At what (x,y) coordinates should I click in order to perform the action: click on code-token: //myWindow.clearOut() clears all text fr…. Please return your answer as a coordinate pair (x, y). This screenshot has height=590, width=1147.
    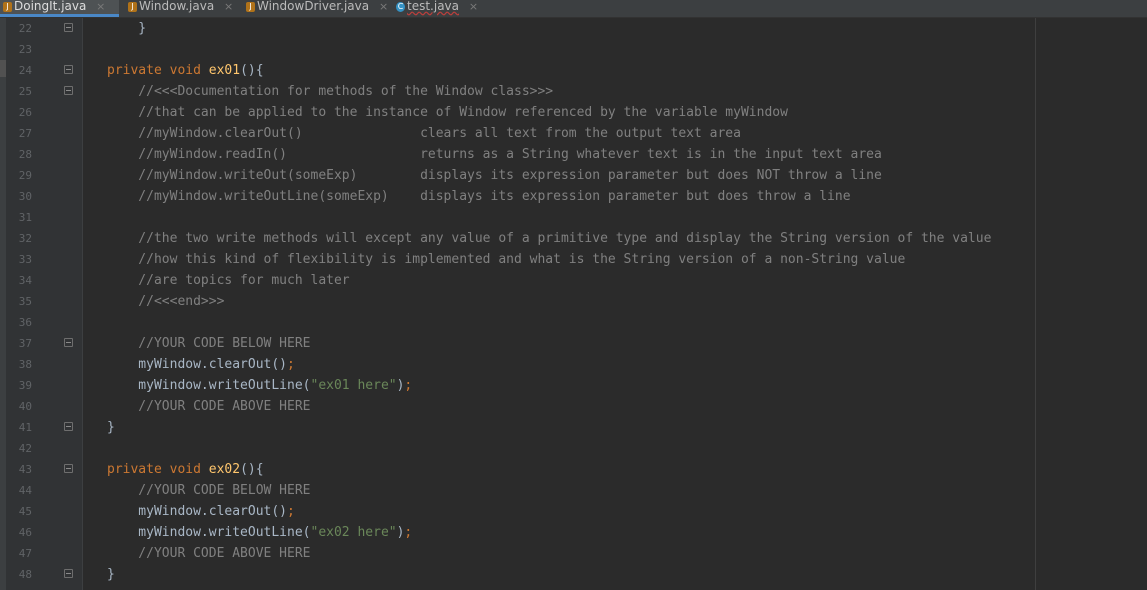
    Looking at the image, I should click on (424, 133).